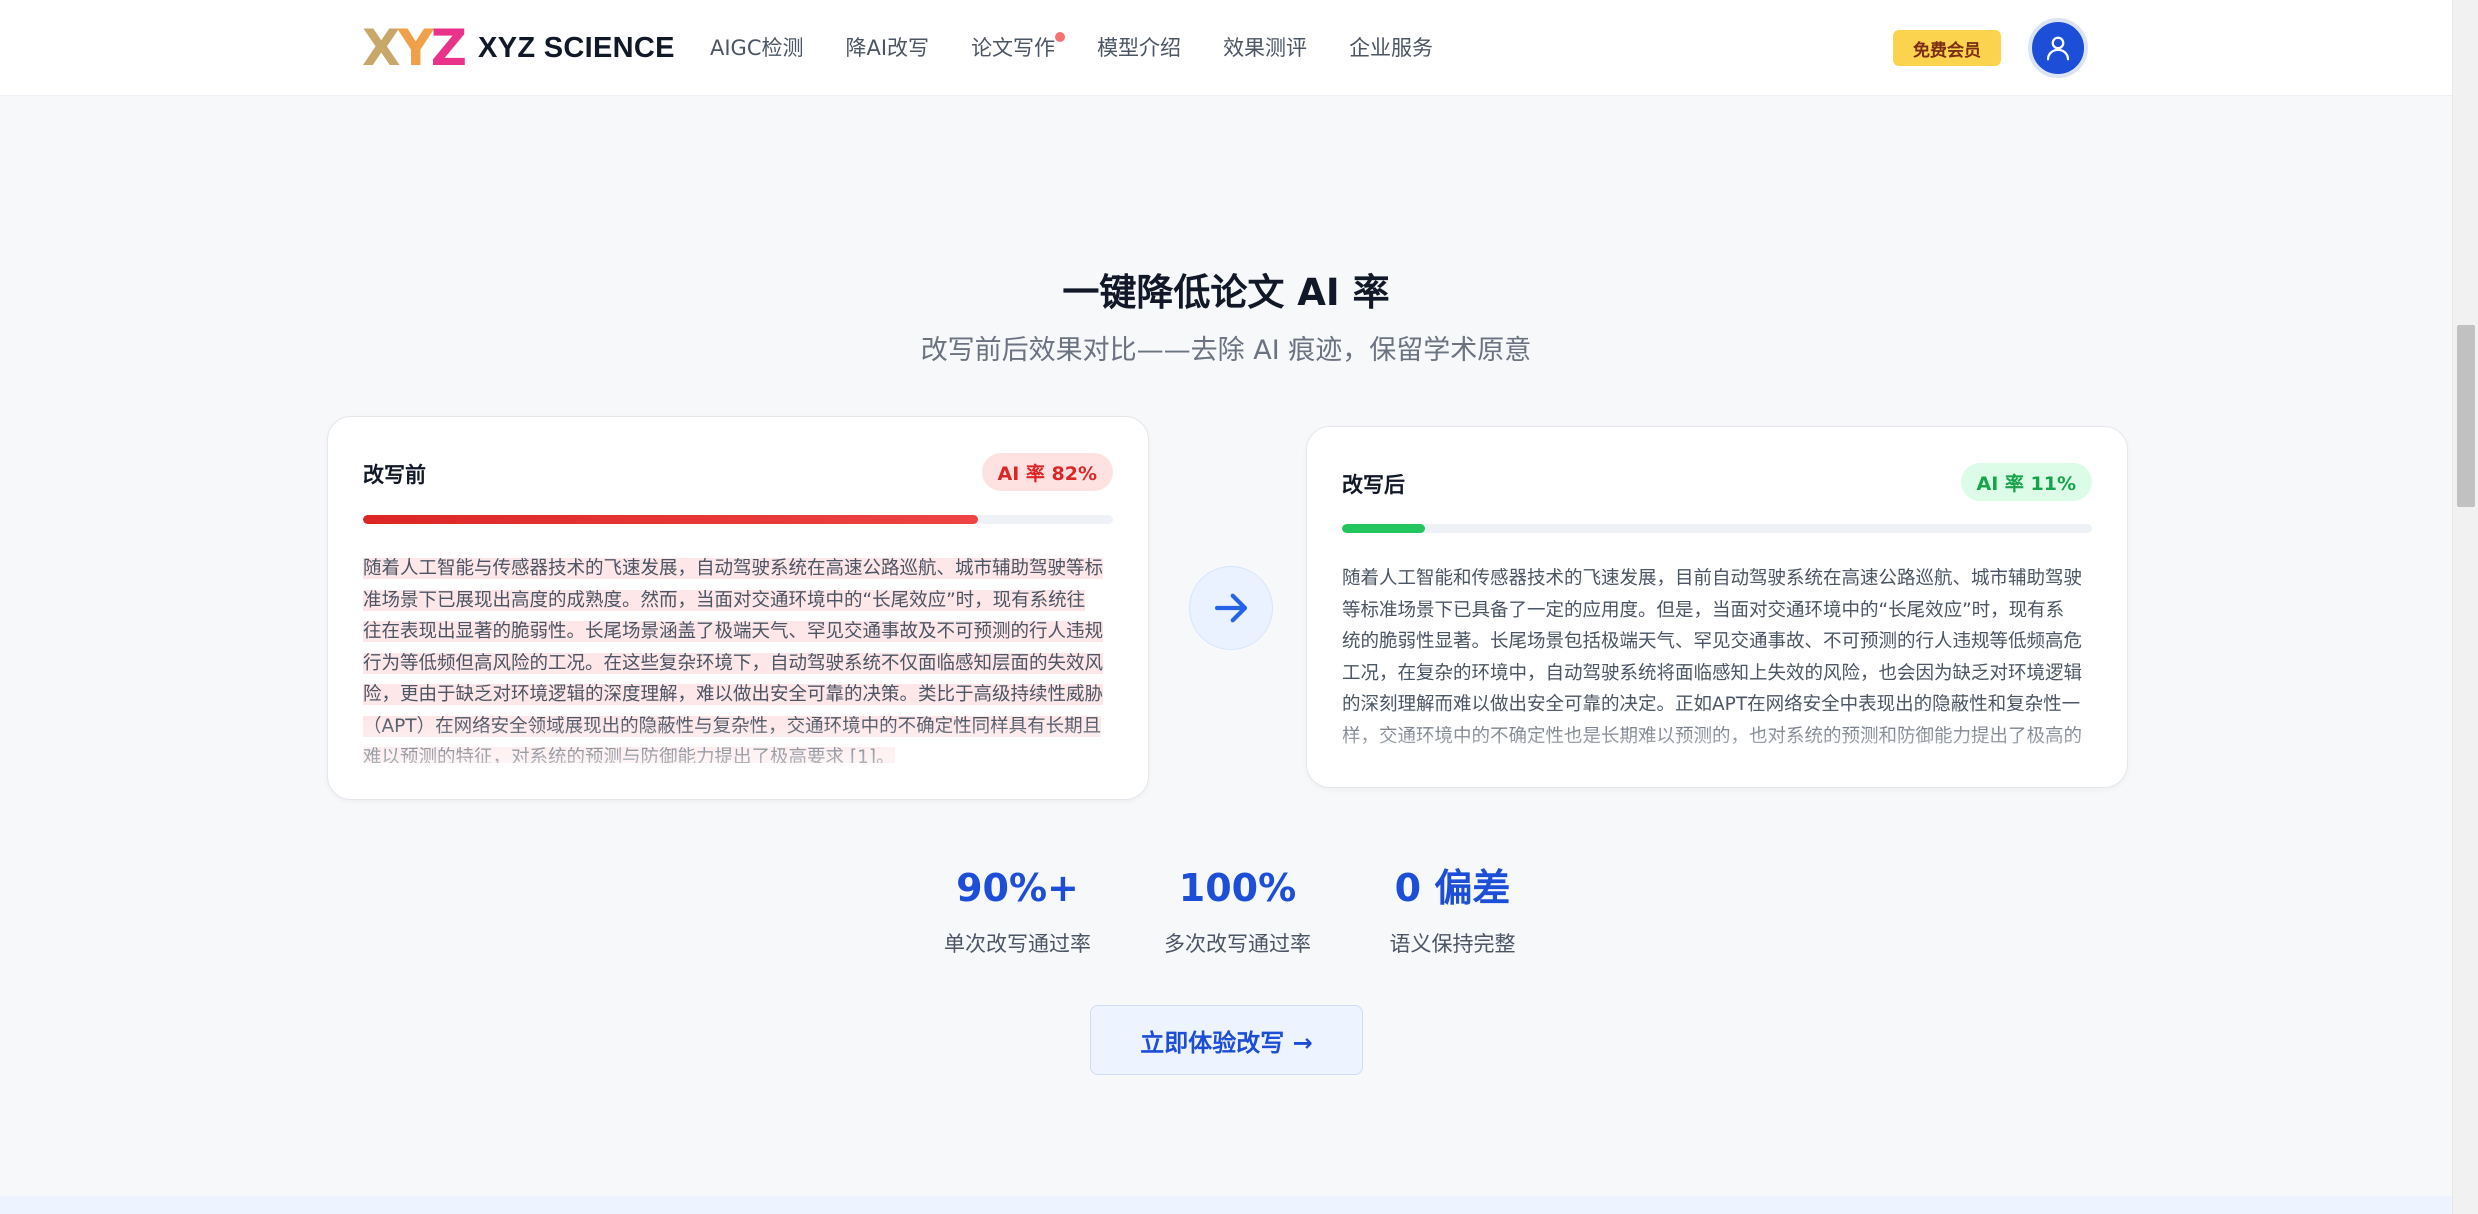 The height and width of the screenshot is (1214, 2478). Describe the element at coordinates (670, 519) in the screenshot. I see `before-rate-bar-fill` at that location.